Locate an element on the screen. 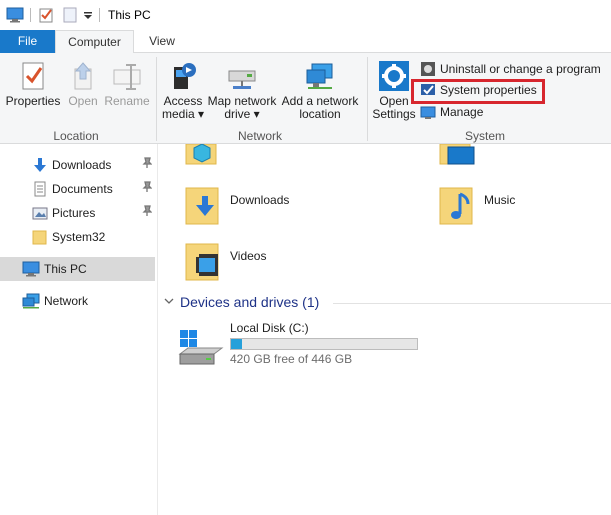 The height and width of the screenshot is (515, 611). nav-label-this-pc: This PC is located at coordinates (65, 269).